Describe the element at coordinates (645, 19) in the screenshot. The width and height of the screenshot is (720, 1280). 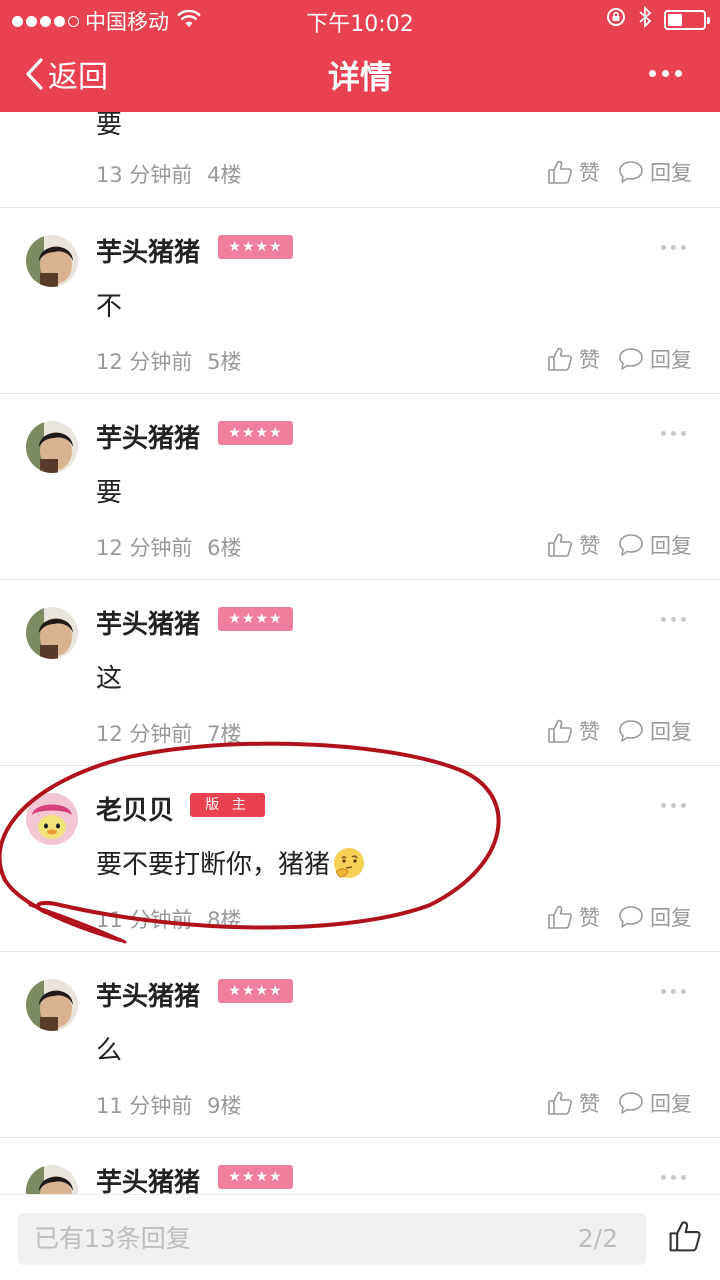
I see `bluetooth-icon` at that location.